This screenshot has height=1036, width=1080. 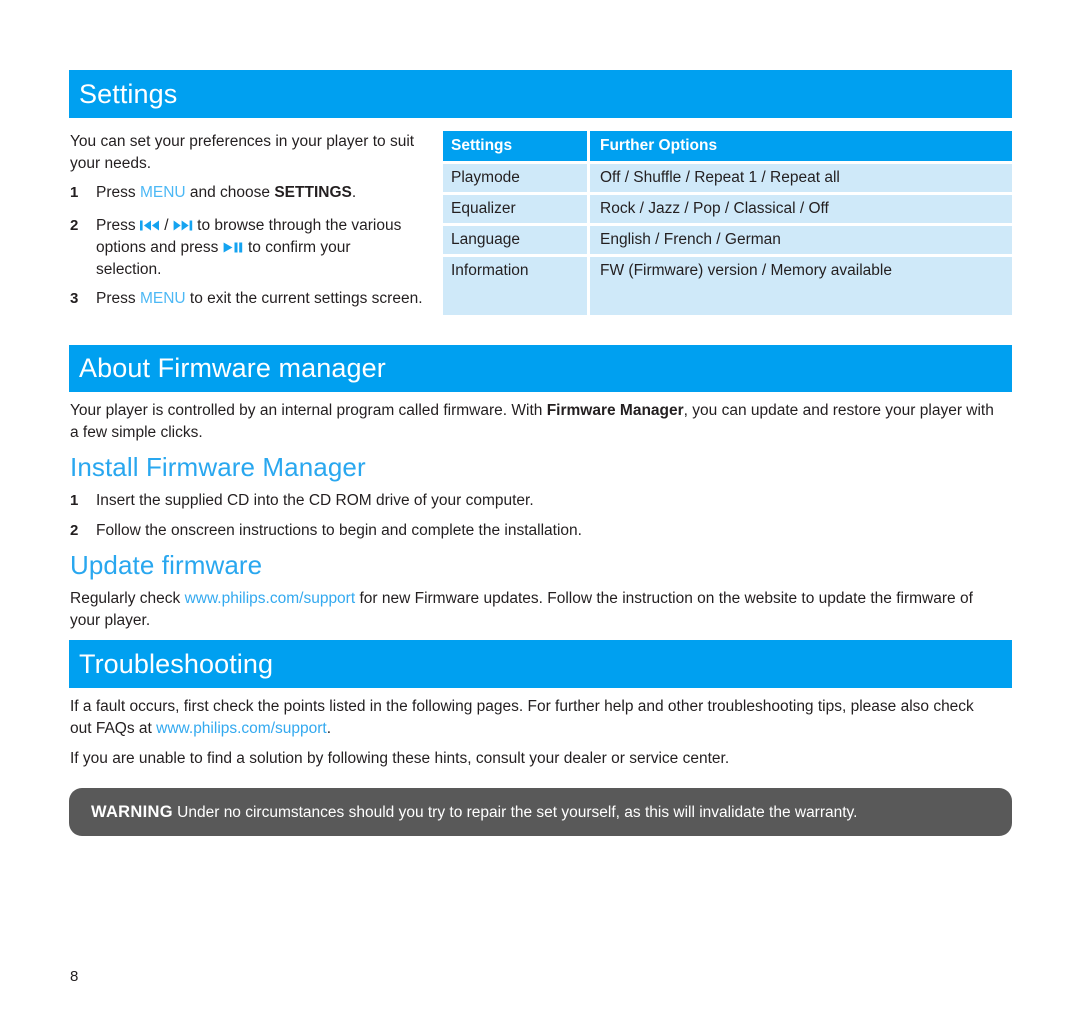 I want to click on step2-pre: Press, so click(x=118, y=225).